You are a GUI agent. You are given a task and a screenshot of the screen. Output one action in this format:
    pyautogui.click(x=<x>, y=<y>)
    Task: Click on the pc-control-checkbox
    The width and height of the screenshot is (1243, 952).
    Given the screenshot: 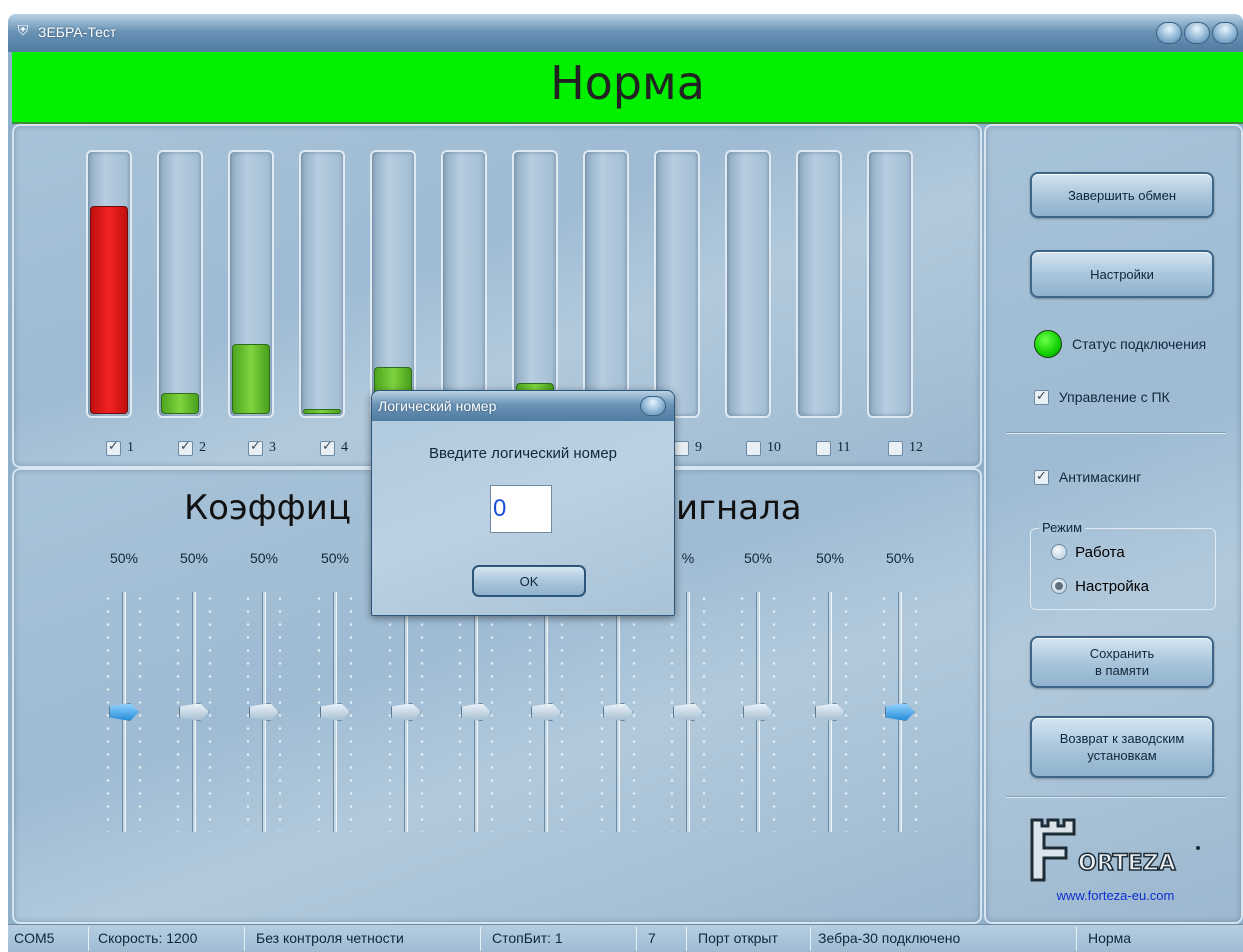 What is the action you would take?
    pyautogui.click(x=1041, y=396)
    